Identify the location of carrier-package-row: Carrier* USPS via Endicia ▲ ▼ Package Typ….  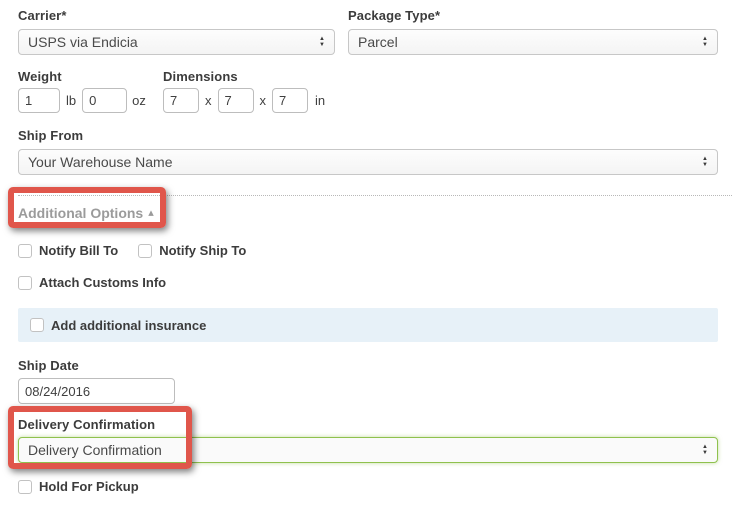
(368, 31).